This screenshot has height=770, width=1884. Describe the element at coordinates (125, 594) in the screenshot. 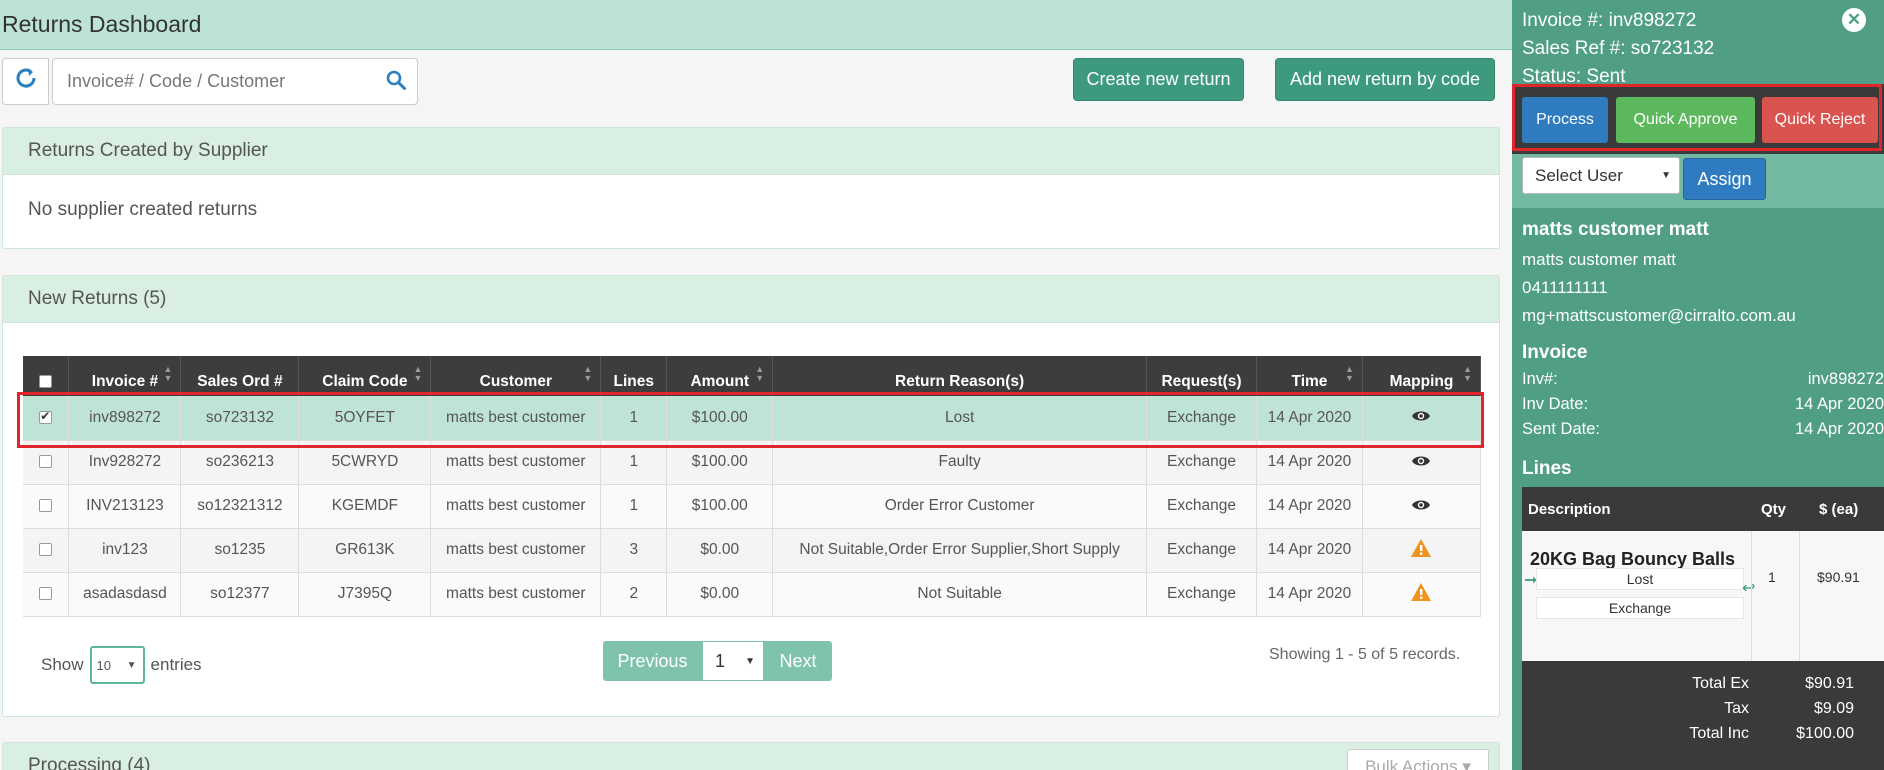

I see `cell-invoice: asadasdasd` at that location.